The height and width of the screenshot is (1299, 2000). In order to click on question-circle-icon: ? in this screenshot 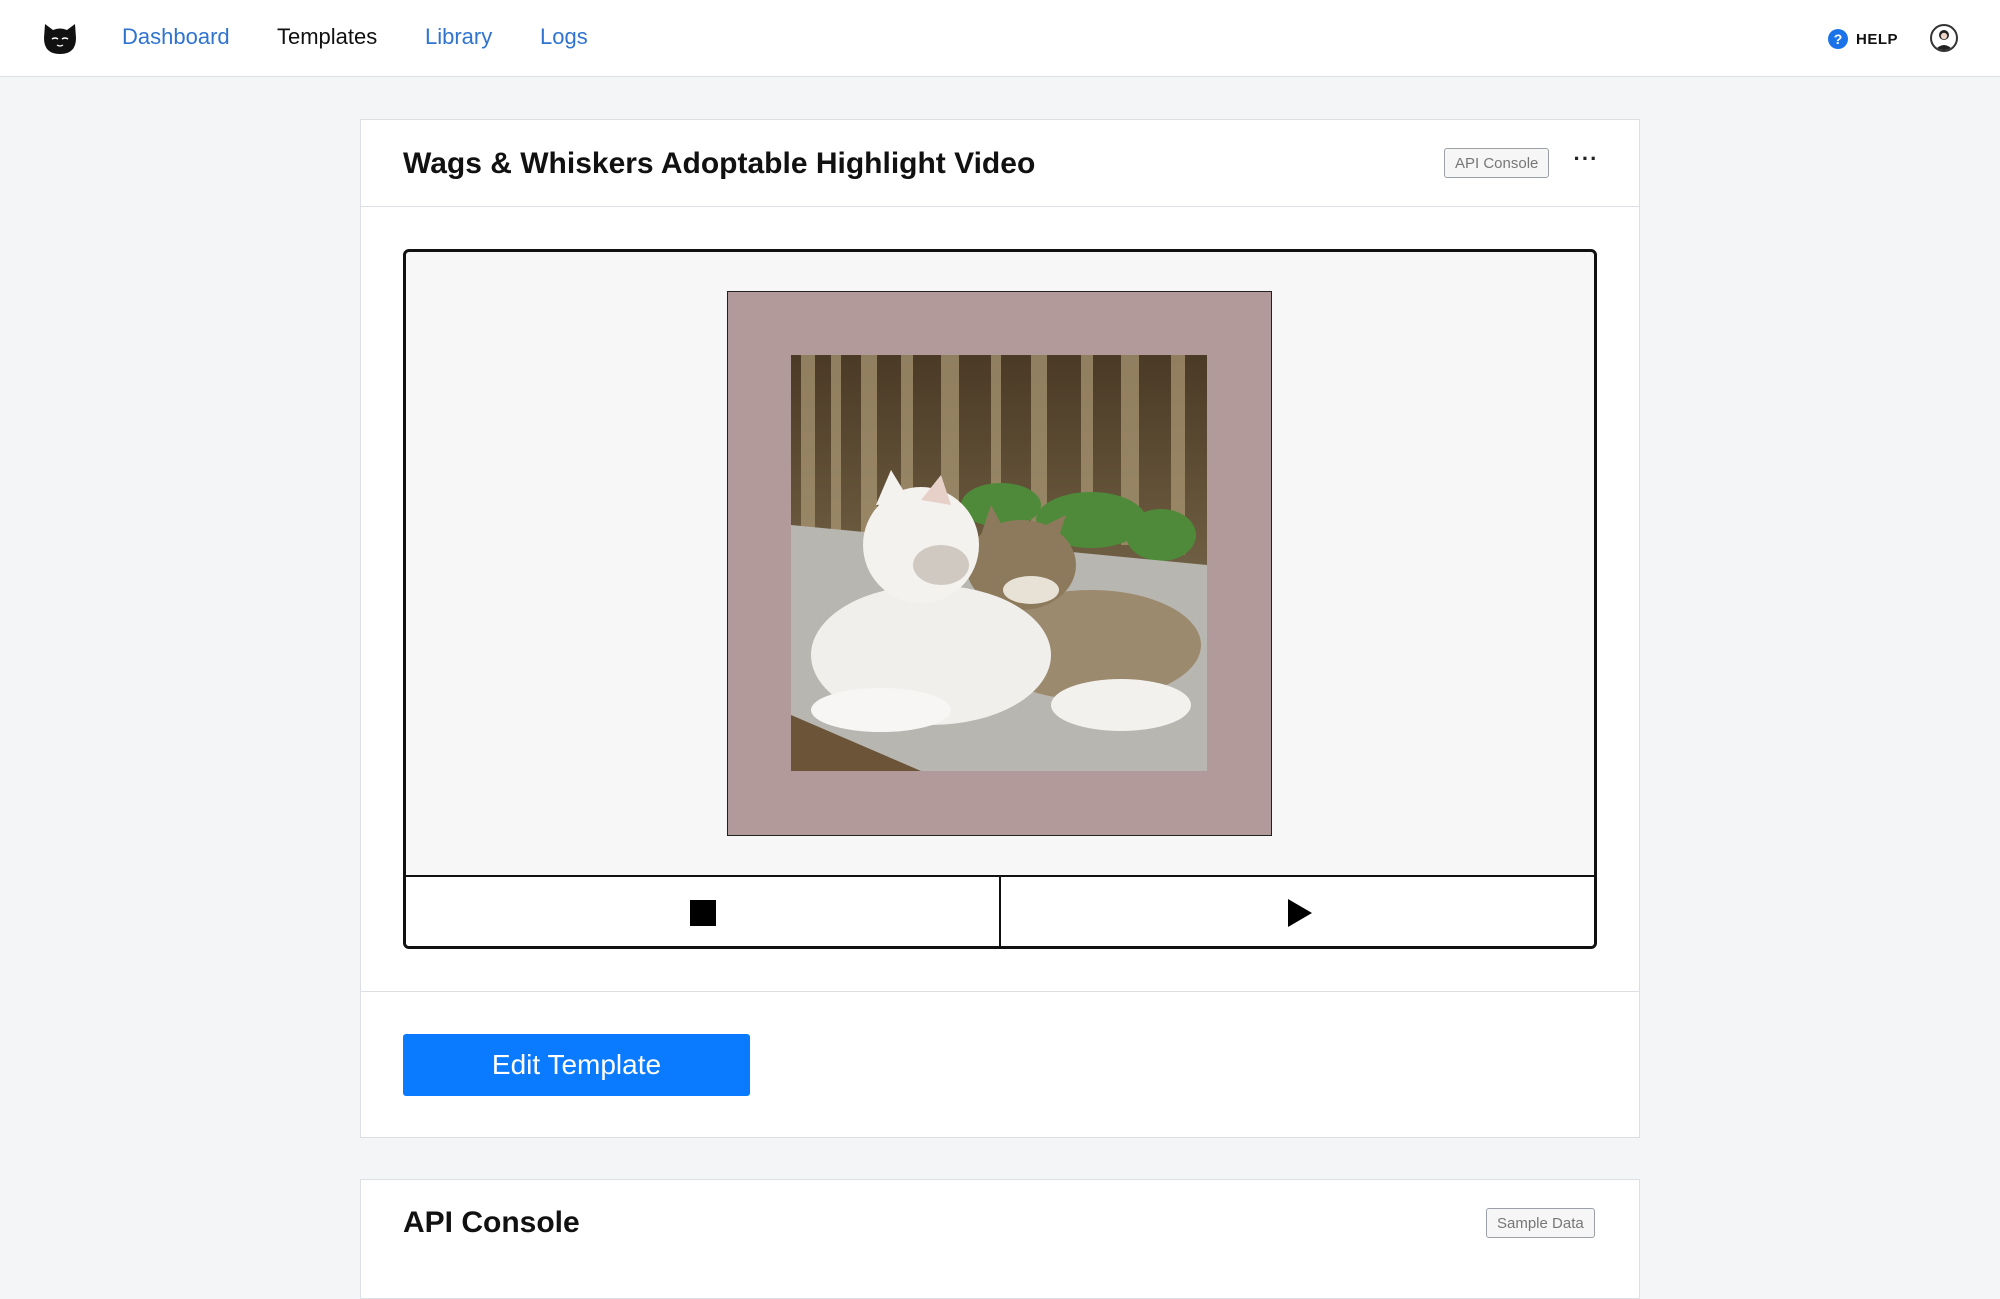, I will do `click(1838, 39)`.